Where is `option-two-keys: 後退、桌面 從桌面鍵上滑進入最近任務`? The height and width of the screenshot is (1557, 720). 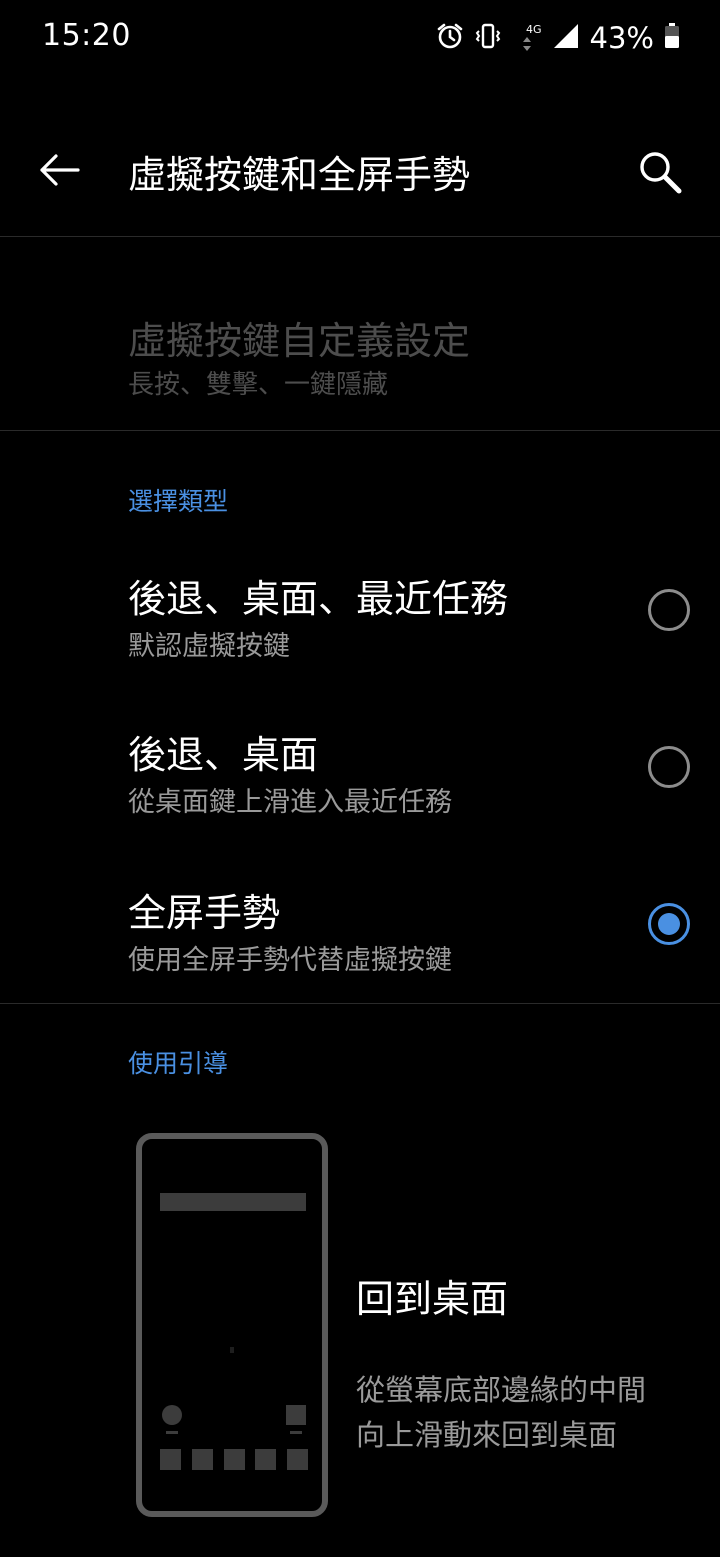
option-two-keys: 後退、桌面 從桌面鍵上滑進入最近任務 is located at coordinates (360, 782).